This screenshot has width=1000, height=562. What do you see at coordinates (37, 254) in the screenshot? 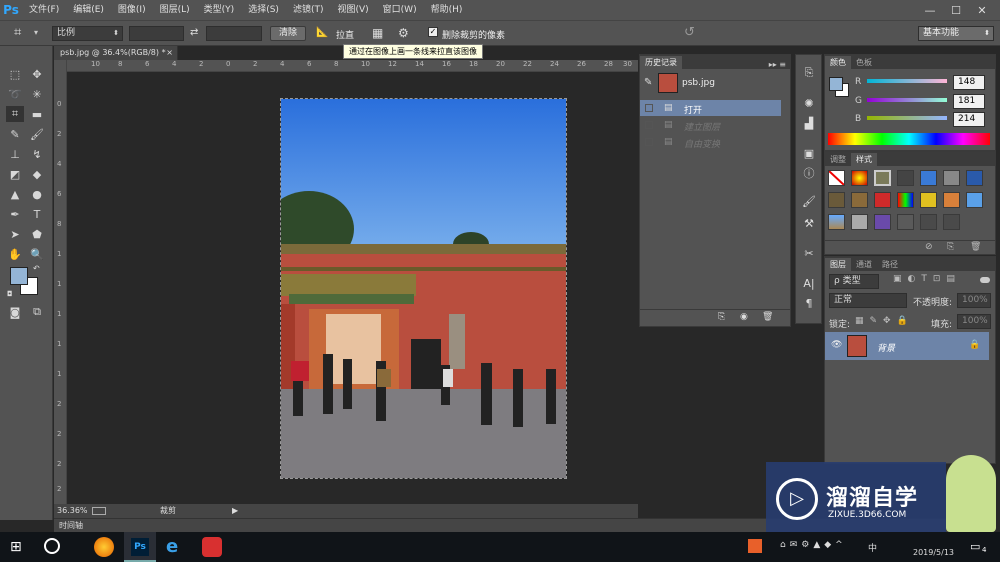
I see `zoom-tool-icon: 🔍` at bounding box center [37, 254].